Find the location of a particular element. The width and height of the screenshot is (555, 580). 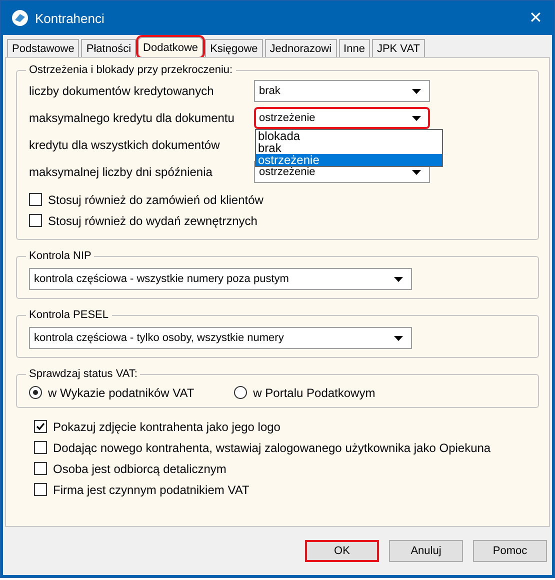

dialog-button: OK is located at coordinates (342, 551).